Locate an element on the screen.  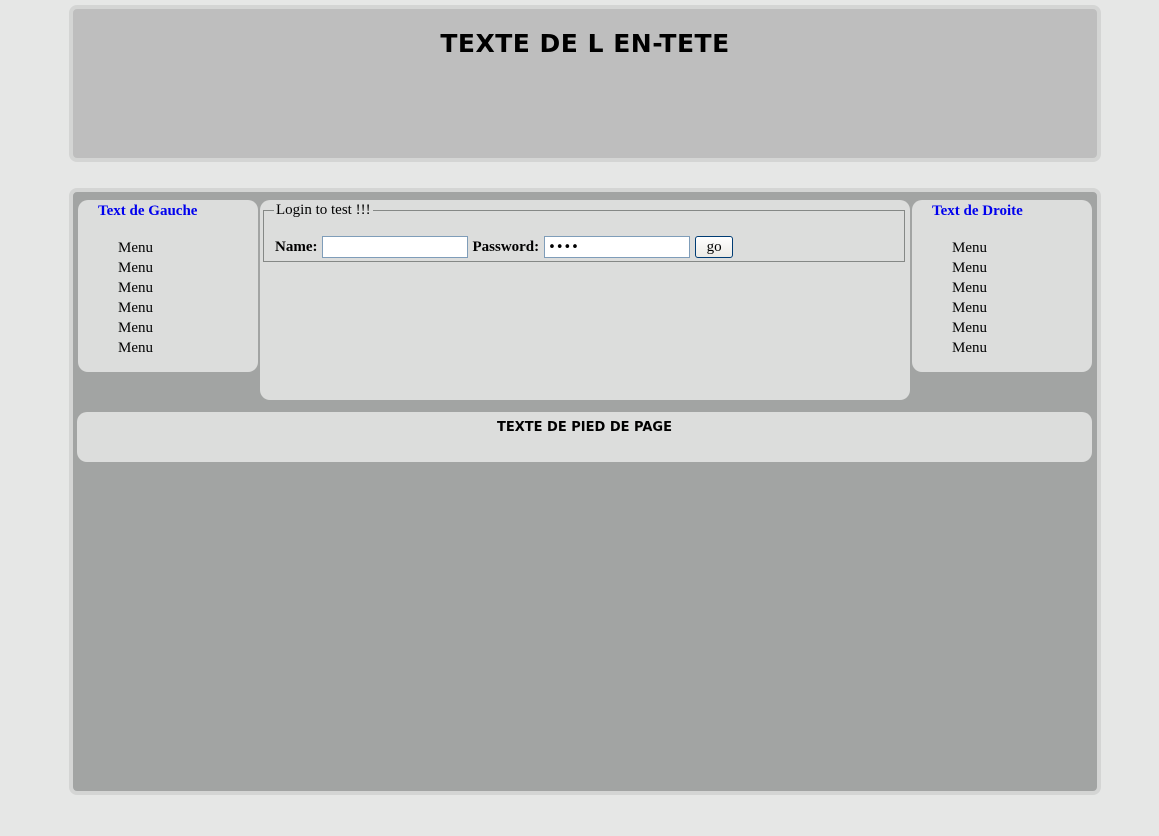
left-sidebar-menu: Menu Menu Menu Menu Menu Menu is located at coordinates (135, 298).